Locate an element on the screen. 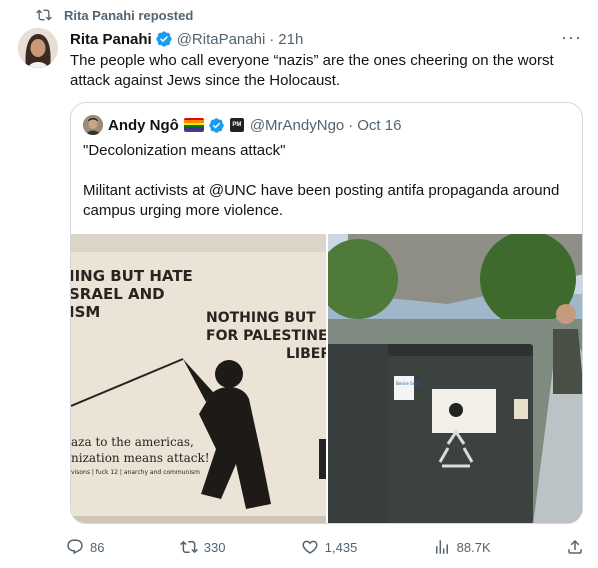 This screenshot has width=598, height=568. quote-avatar-image is located at coordinates (93, 125).